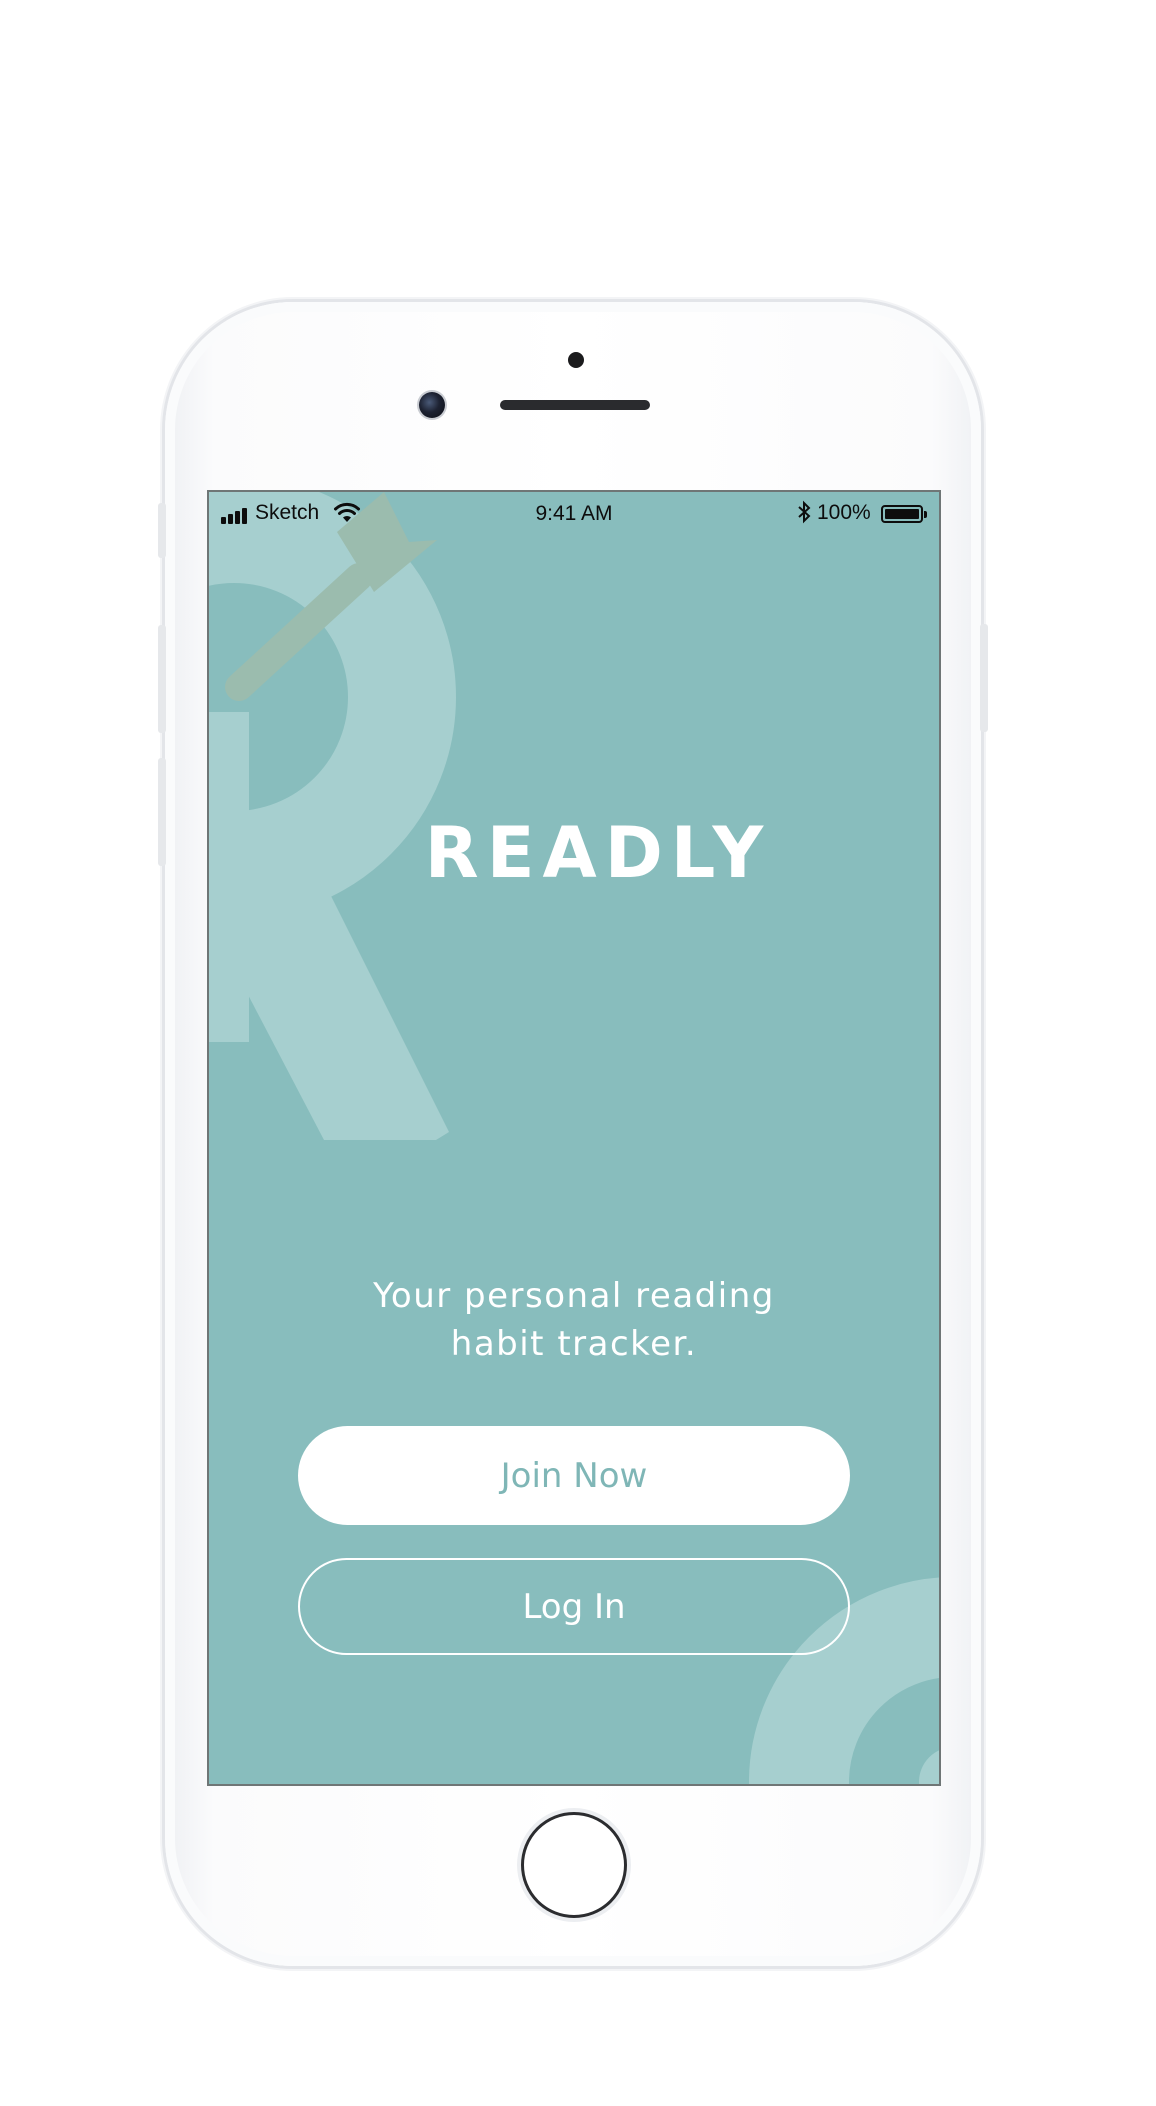 This screenshot has width=1156, height=2106. What do you see at coordinates (574, 1865) in the screenshot?
I see `home-button` at bounding box center [574, 1865].